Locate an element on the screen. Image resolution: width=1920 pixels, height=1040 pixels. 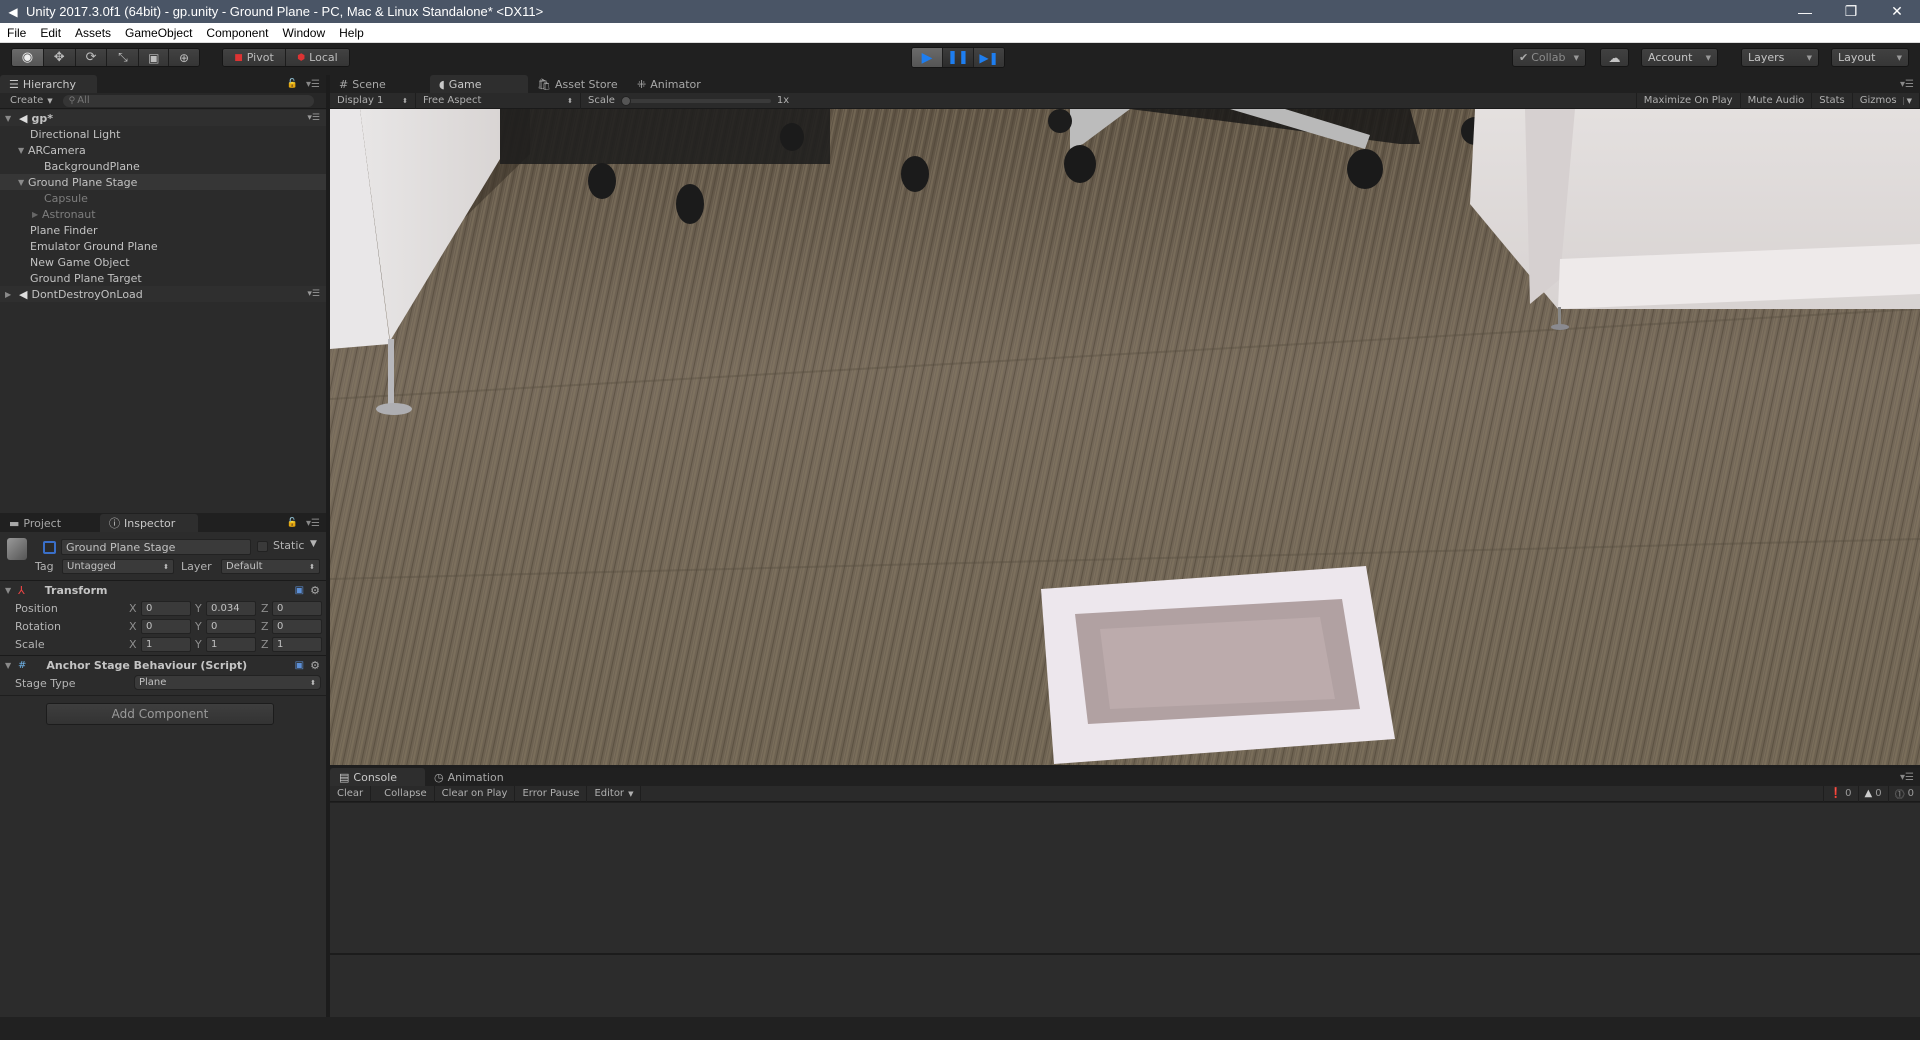
warning-count-toggle: ▲ 0 is located at coordinates (1872, 793).